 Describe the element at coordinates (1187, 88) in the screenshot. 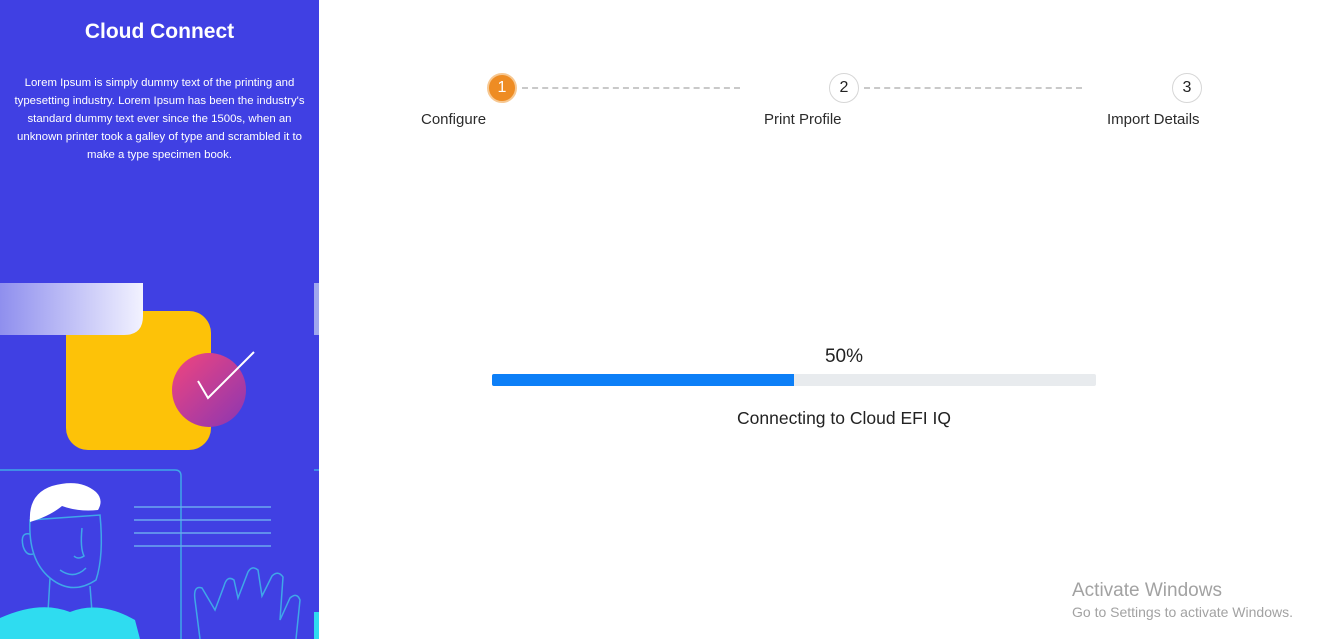

I see `step-circle-3: 3` at that location.